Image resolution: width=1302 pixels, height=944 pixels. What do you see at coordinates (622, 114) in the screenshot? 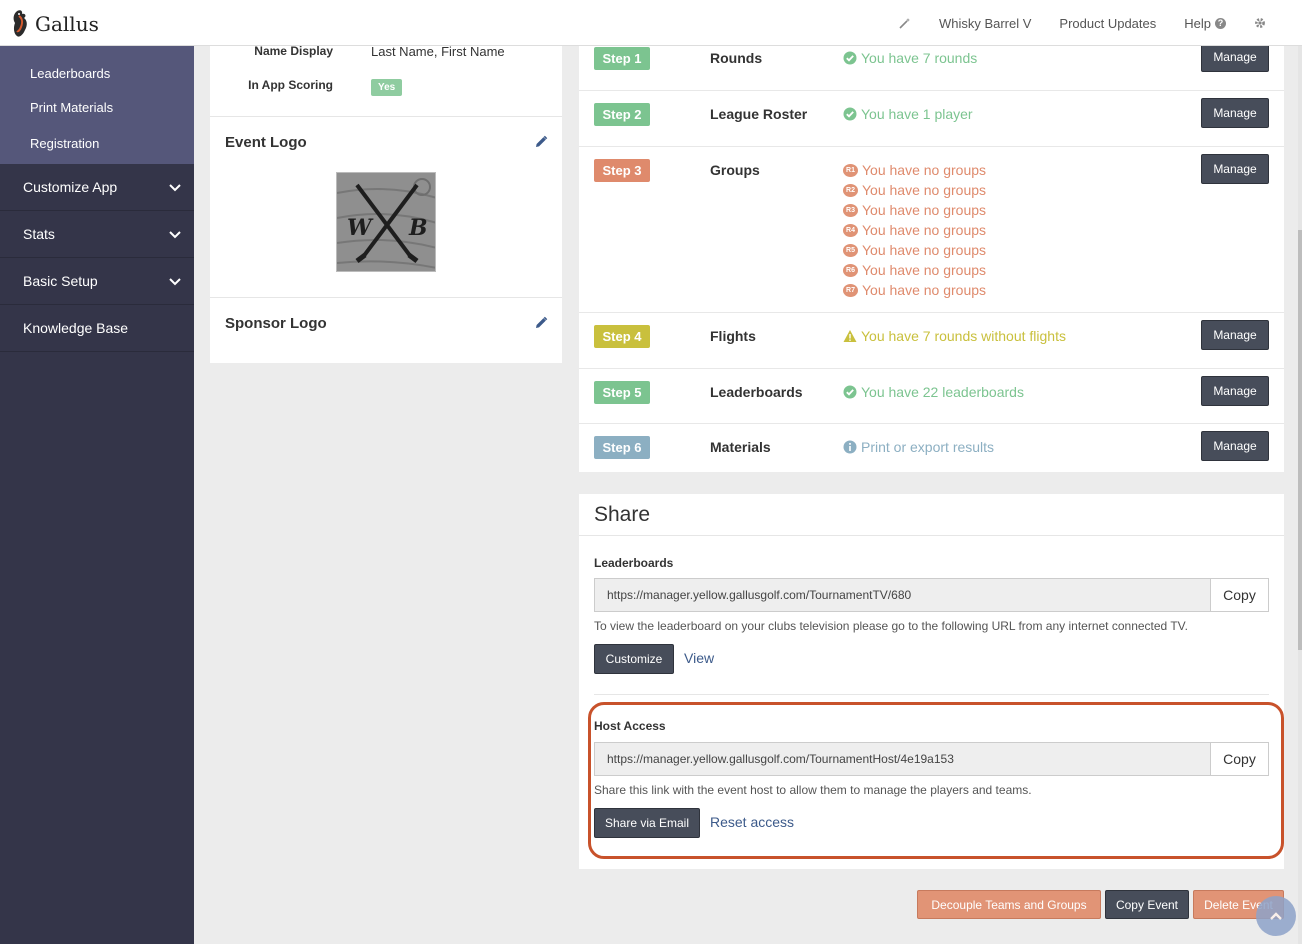
I see `step-badge: Step 2` at bounding box center [622, 114].